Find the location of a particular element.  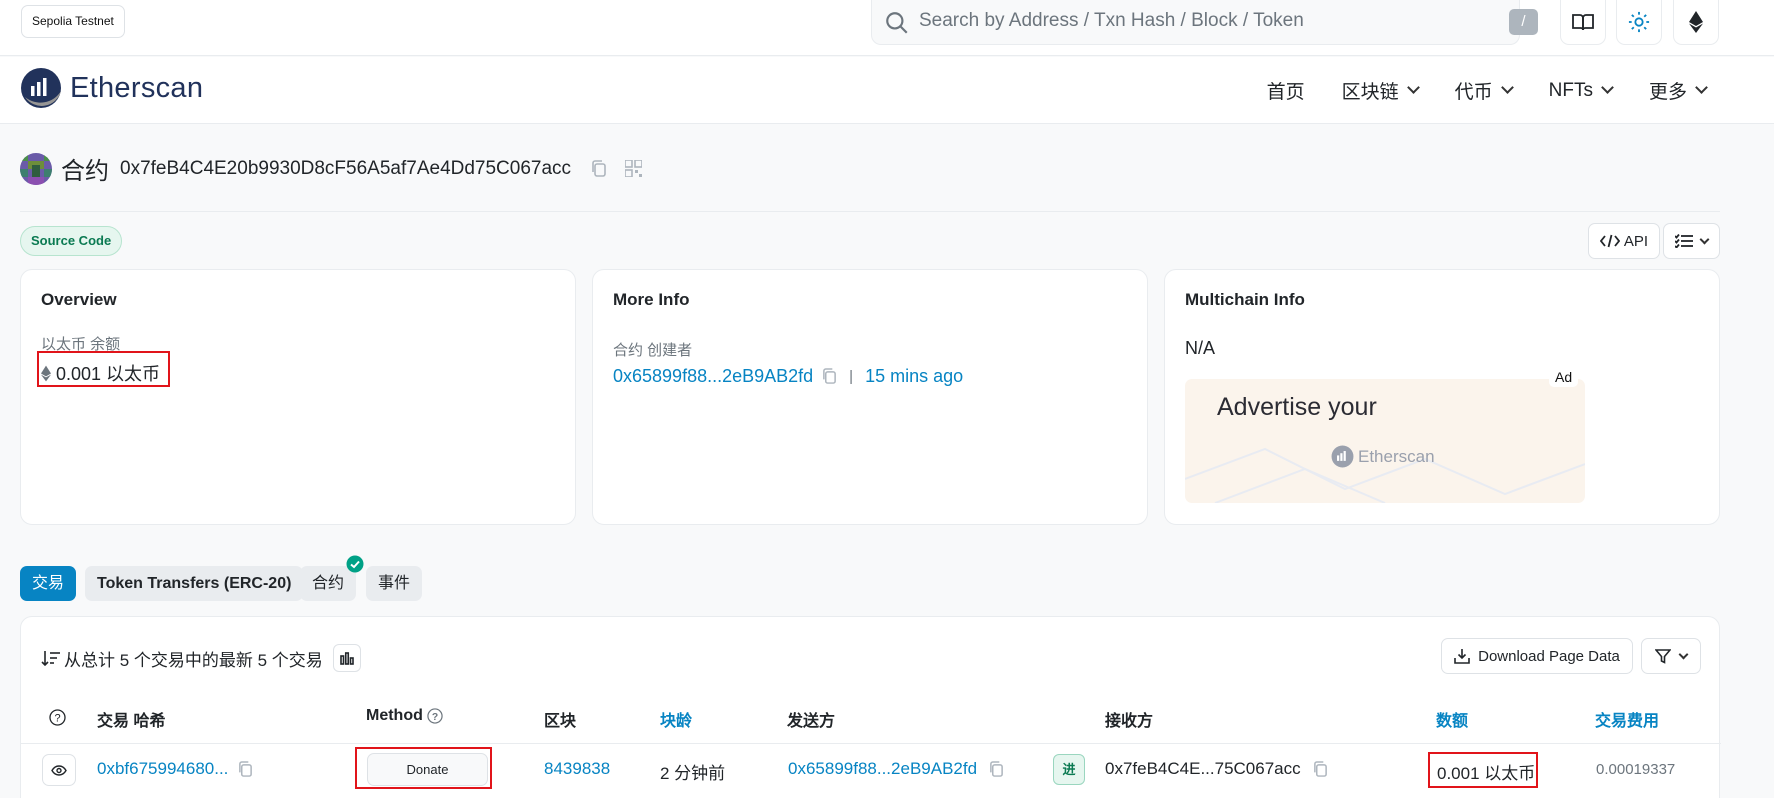

from-address-link: 0x65899f88...2eB9AB2fd is located at coordinates (882, 769).